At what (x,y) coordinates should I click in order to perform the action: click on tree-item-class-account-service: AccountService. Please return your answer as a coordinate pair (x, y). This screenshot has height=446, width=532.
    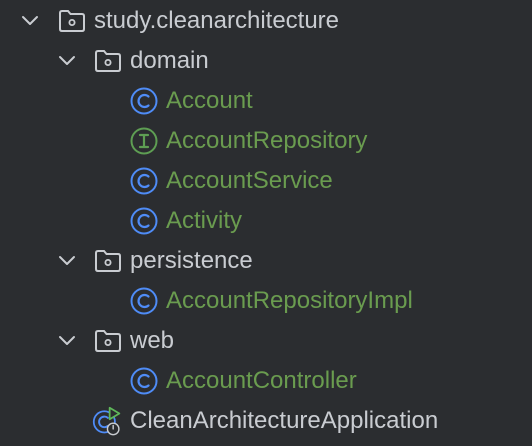
    Looking at the image, I should click on (266, 181).